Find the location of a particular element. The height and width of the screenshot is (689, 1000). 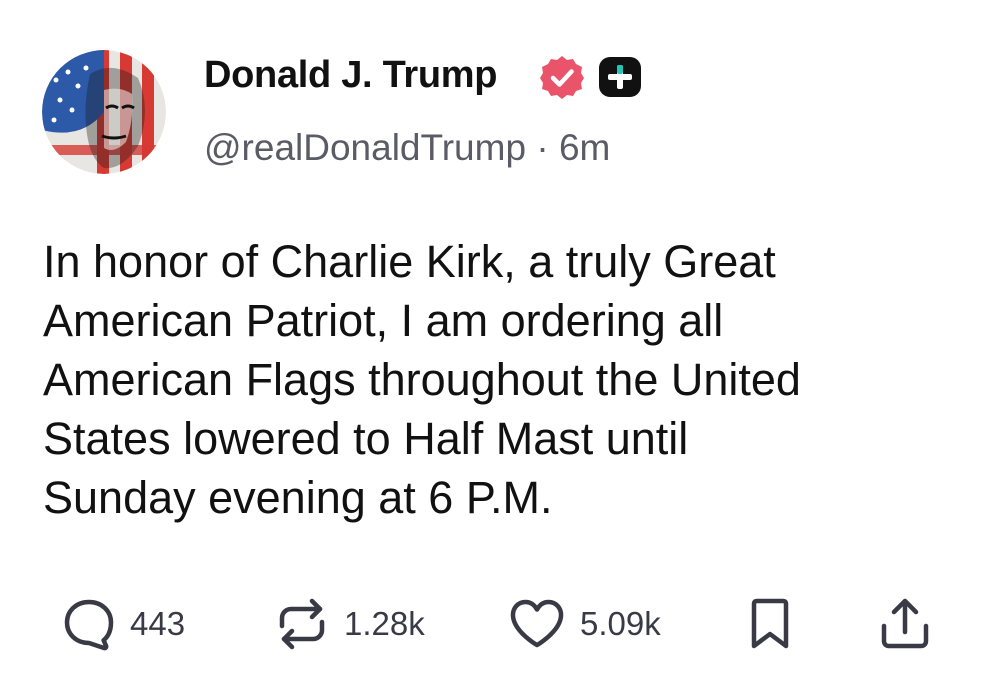

bookmark-button is located at coordinates (770, 624).